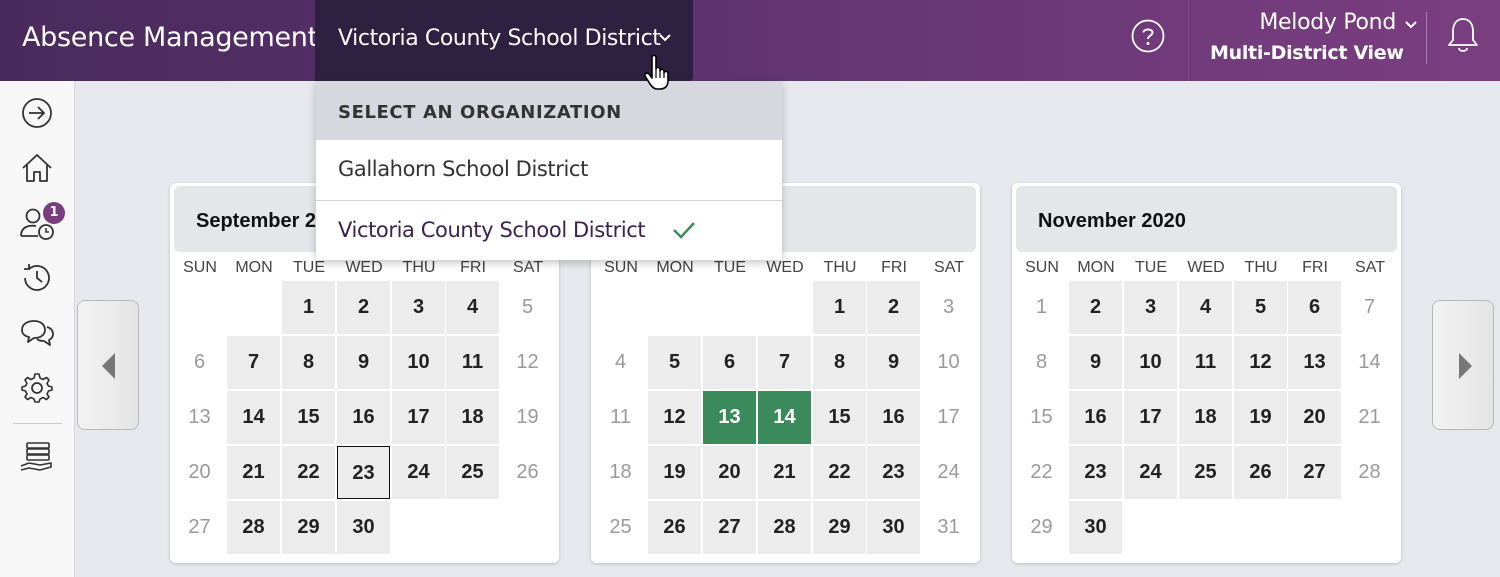  Describe the element at coordinates (37, 168) in the screenshot. I see `home-icon` at that location.